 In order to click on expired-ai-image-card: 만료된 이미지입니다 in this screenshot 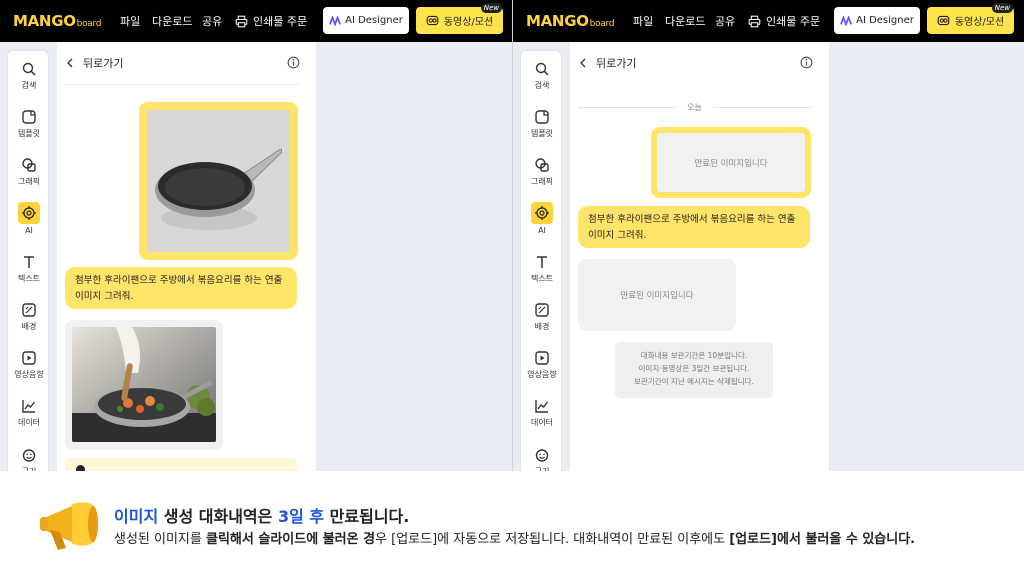, I will do `click(657, 295)`.